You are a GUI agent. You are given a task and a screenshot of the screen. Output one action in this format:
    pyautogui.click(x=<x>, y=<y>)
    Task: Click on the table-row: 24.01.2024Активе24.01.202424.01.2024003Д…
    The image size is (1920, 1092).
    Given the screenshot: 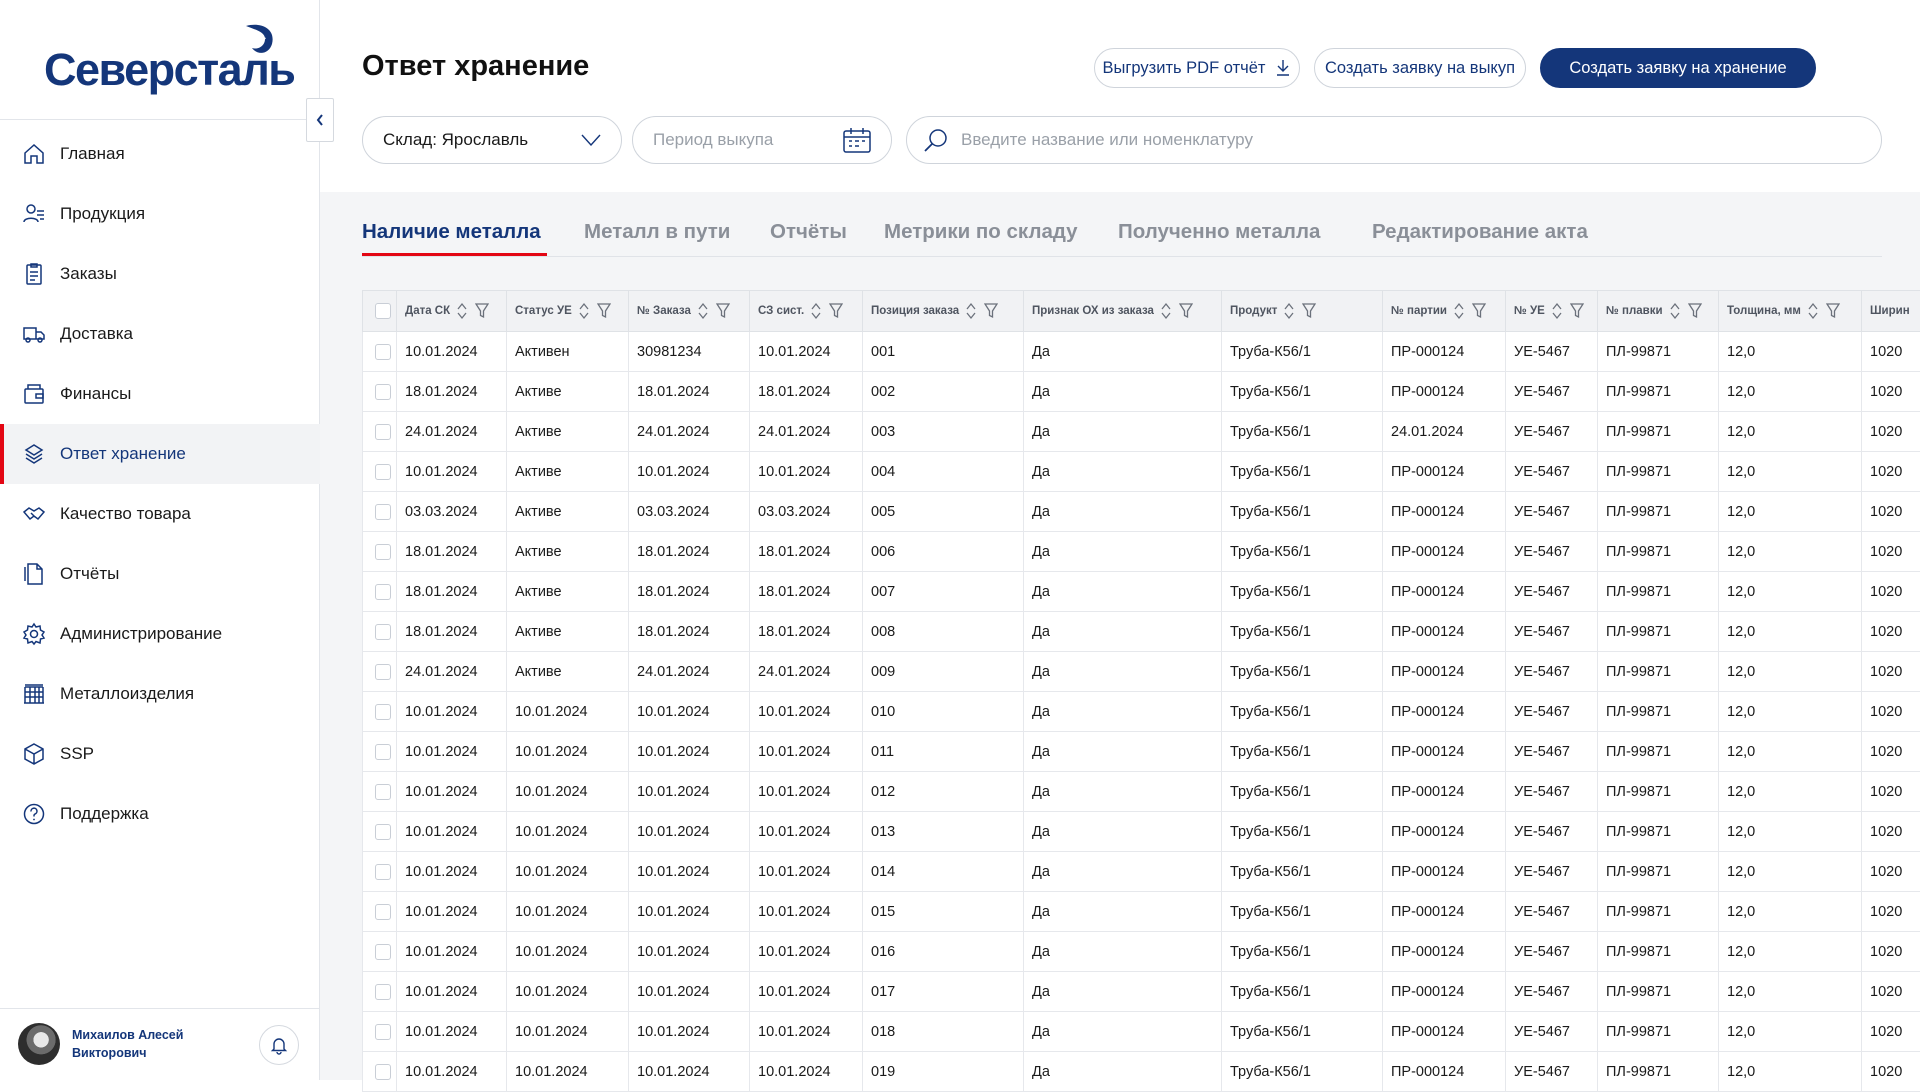 What is the action you would take?
    pyautogui.click(x=1141, y=432)
    